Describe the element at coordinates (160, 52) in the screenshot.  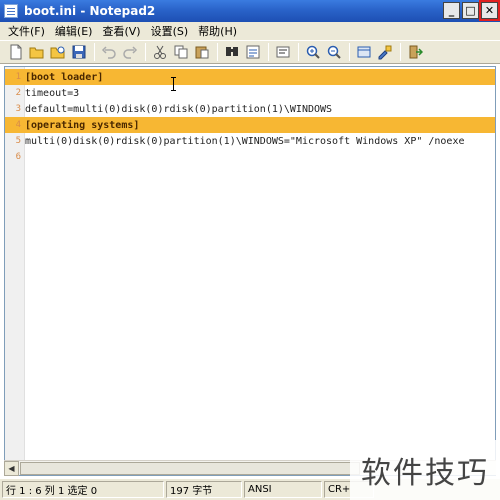
I see `cut-icon` at that location.